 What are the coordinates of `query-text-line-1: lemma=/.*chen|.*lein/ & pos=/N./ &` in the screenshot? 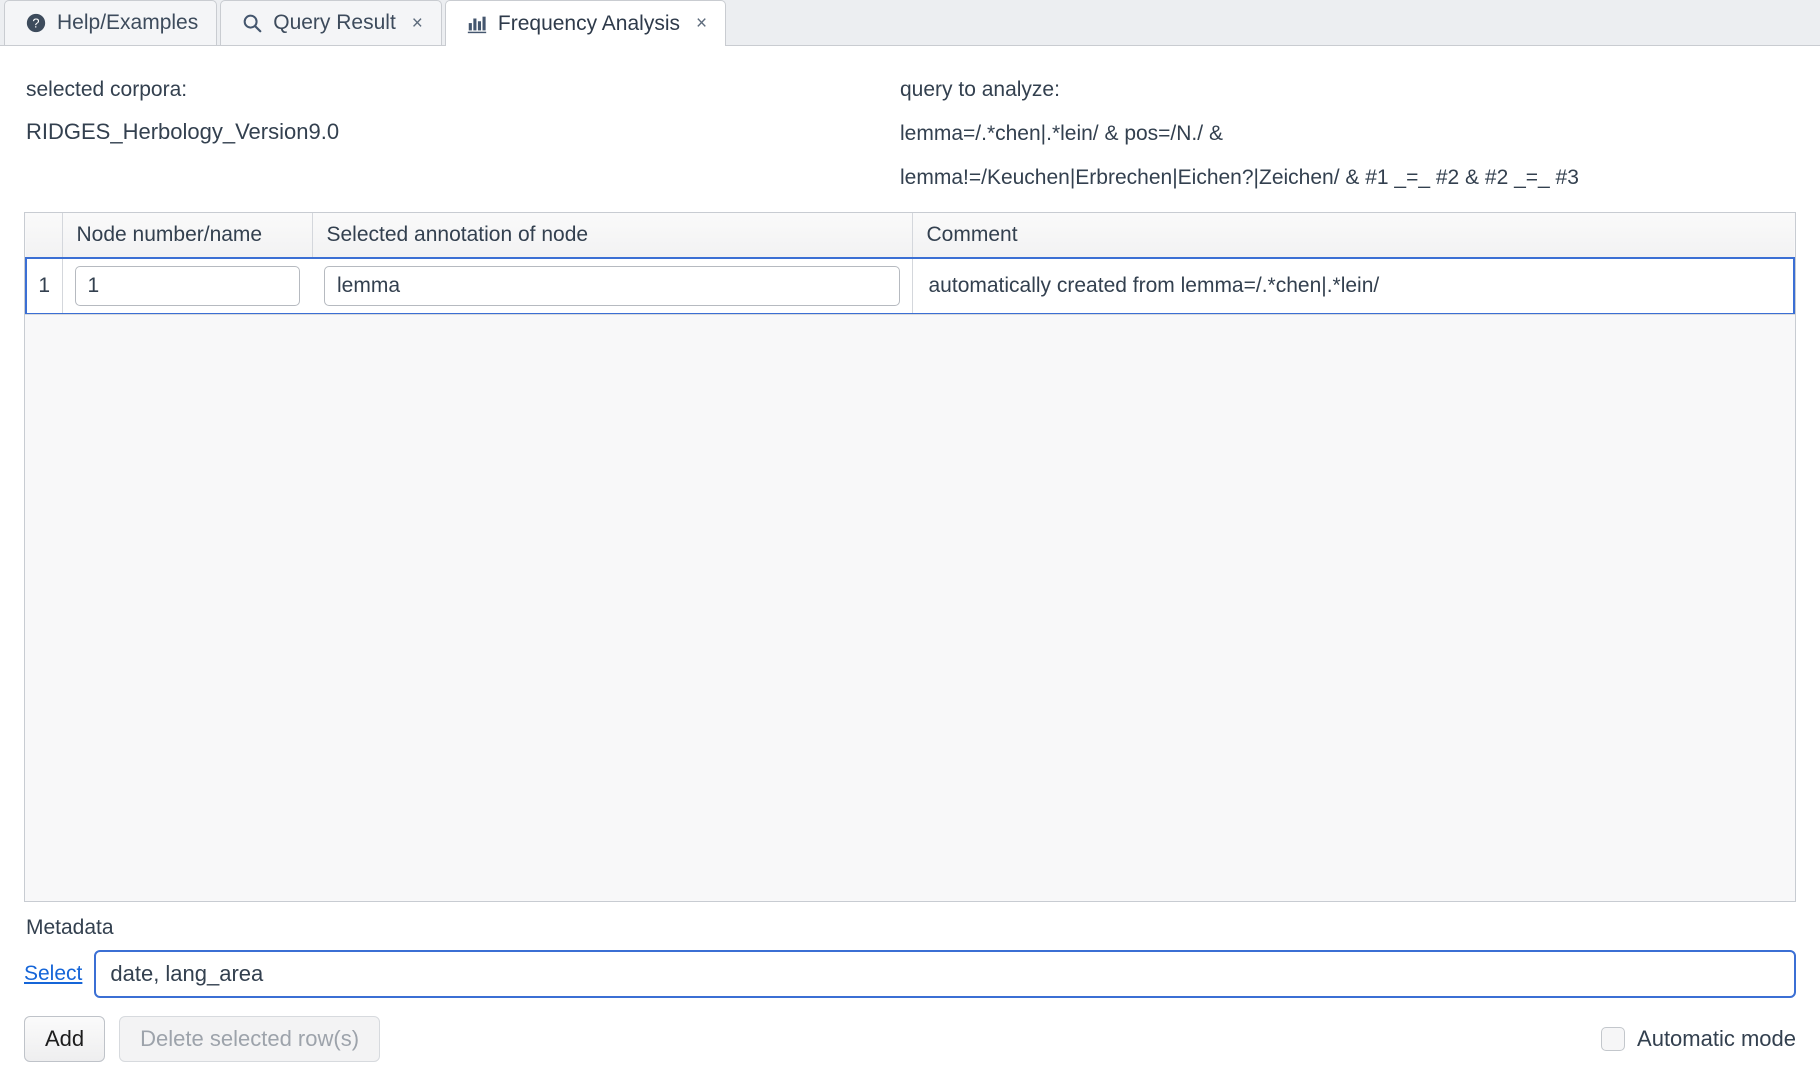 It's located at (1061, 133).